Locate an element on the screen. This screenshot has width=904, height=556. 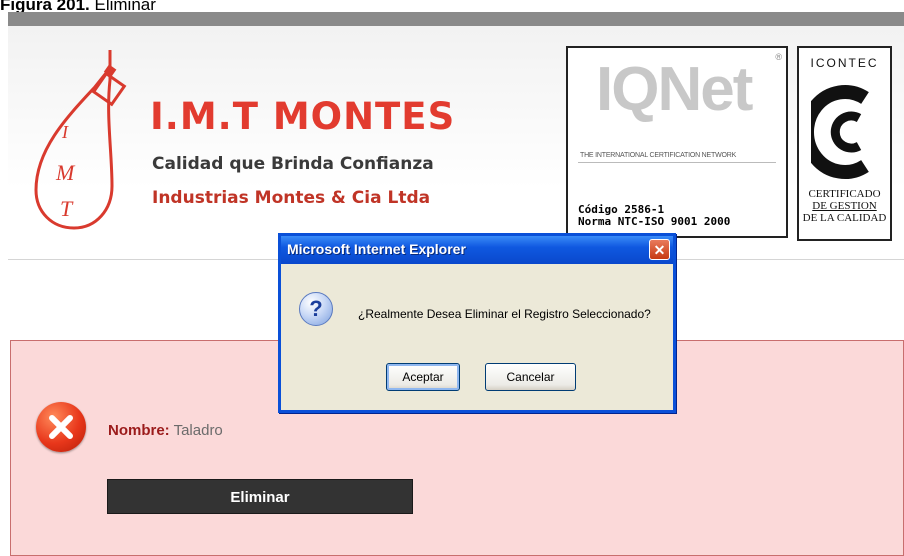
logo-letter-t: T is located at coordinates (67, 208).